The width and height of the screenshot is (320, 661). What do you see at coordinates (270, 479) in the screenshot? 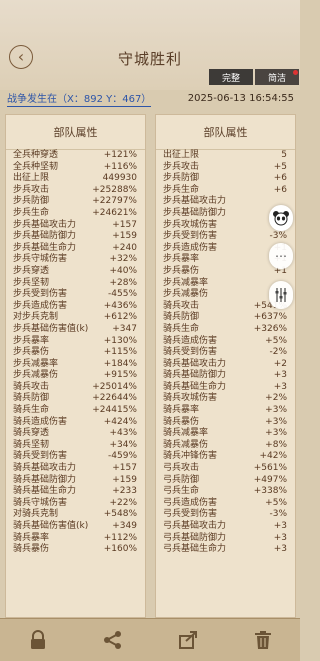
I see `attribute-value: +497%` at bounding box center [270, 479].